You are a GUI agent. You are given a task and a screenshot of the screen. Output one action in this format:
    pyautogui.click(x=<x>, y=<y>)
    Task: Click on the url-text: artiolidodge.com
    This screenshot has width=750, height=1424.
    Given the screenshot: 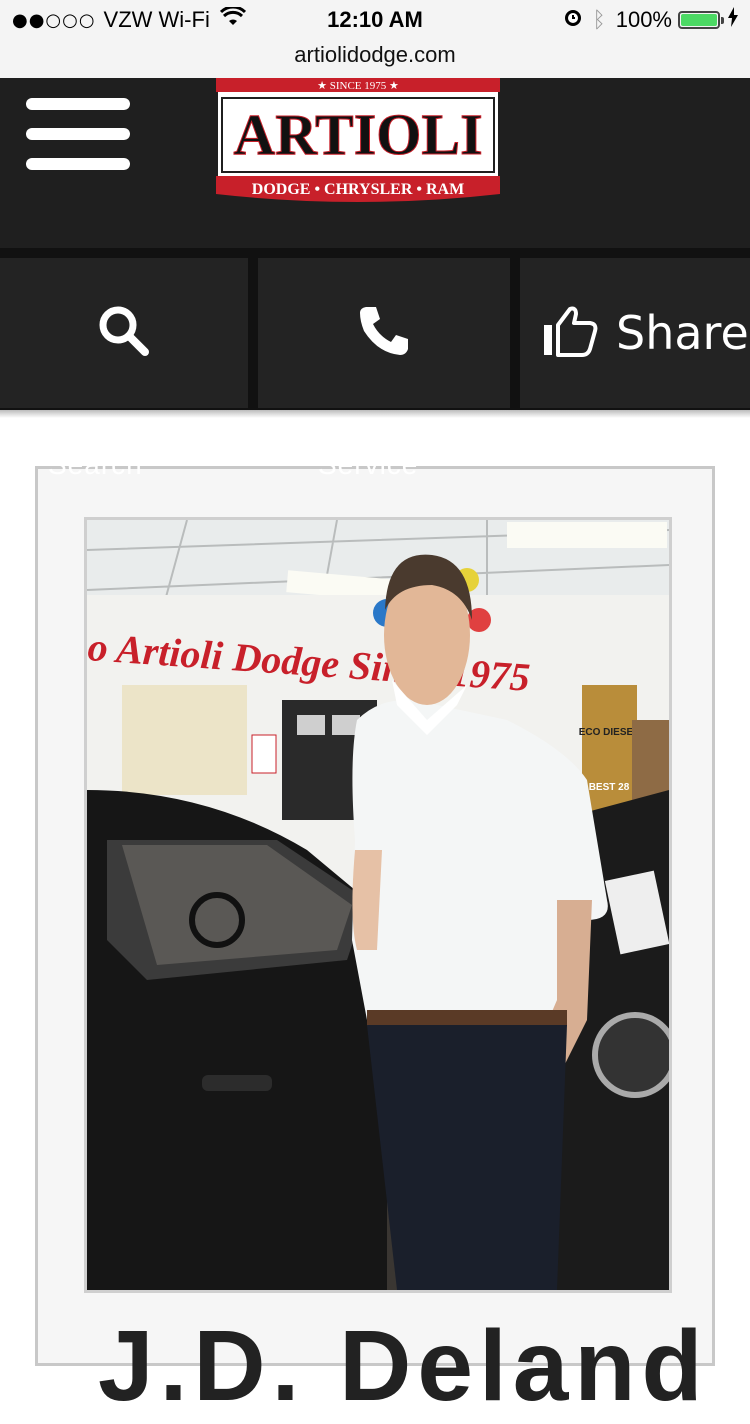 What is the action you would take?
    pyautogui.click(x=375, y=54)
    